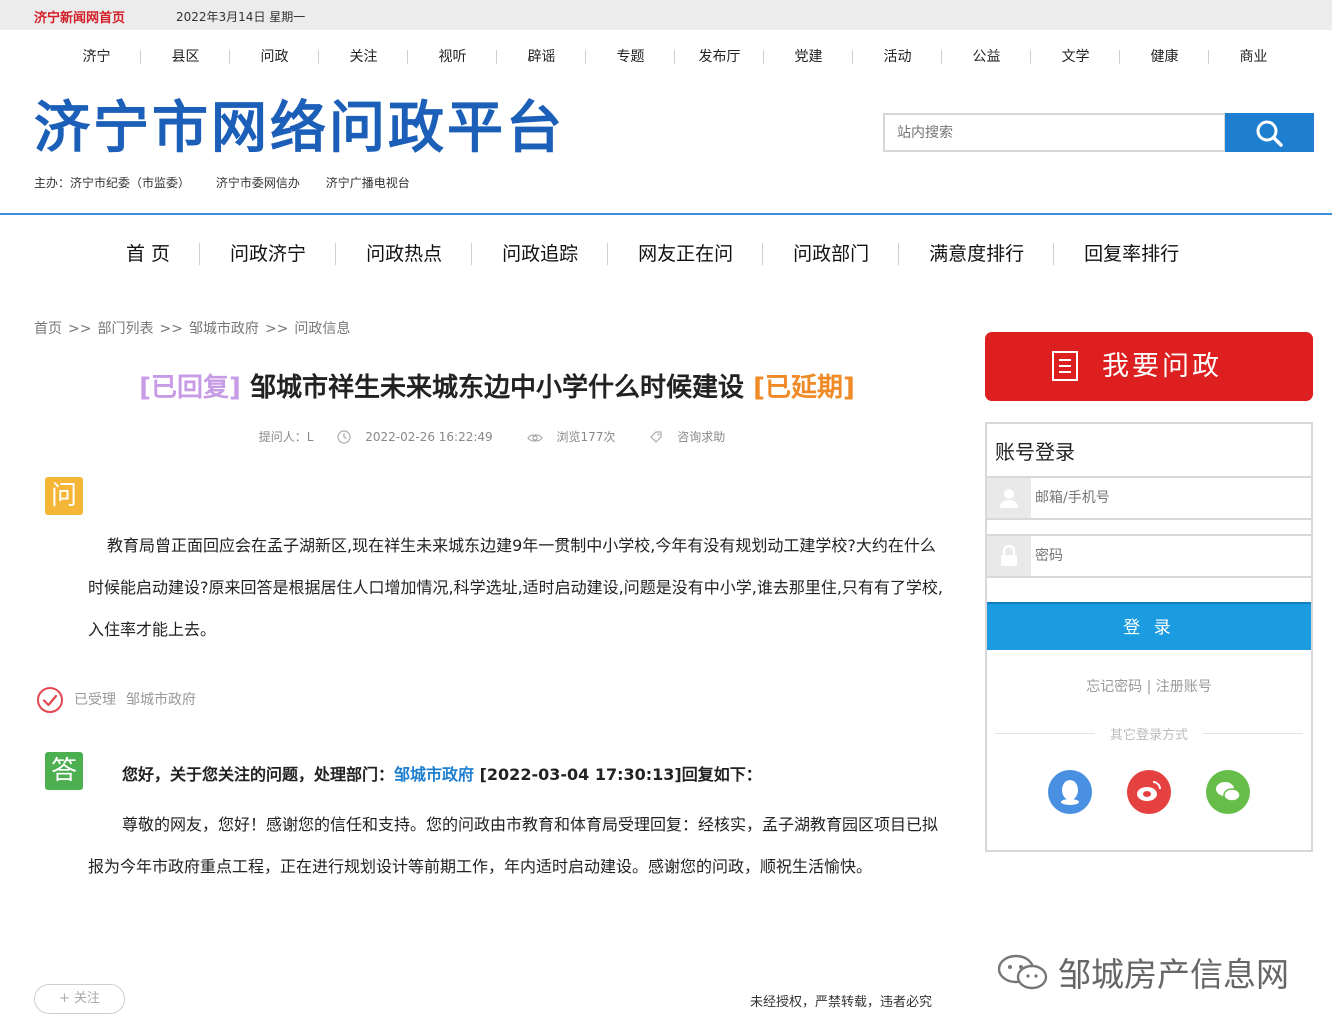 This screenshot has height=1032, width=1332. What do you see at coordinates (701, 437) in the screenshot?
I see `question-category: 咨询求助` at bounding box center [701, 437].